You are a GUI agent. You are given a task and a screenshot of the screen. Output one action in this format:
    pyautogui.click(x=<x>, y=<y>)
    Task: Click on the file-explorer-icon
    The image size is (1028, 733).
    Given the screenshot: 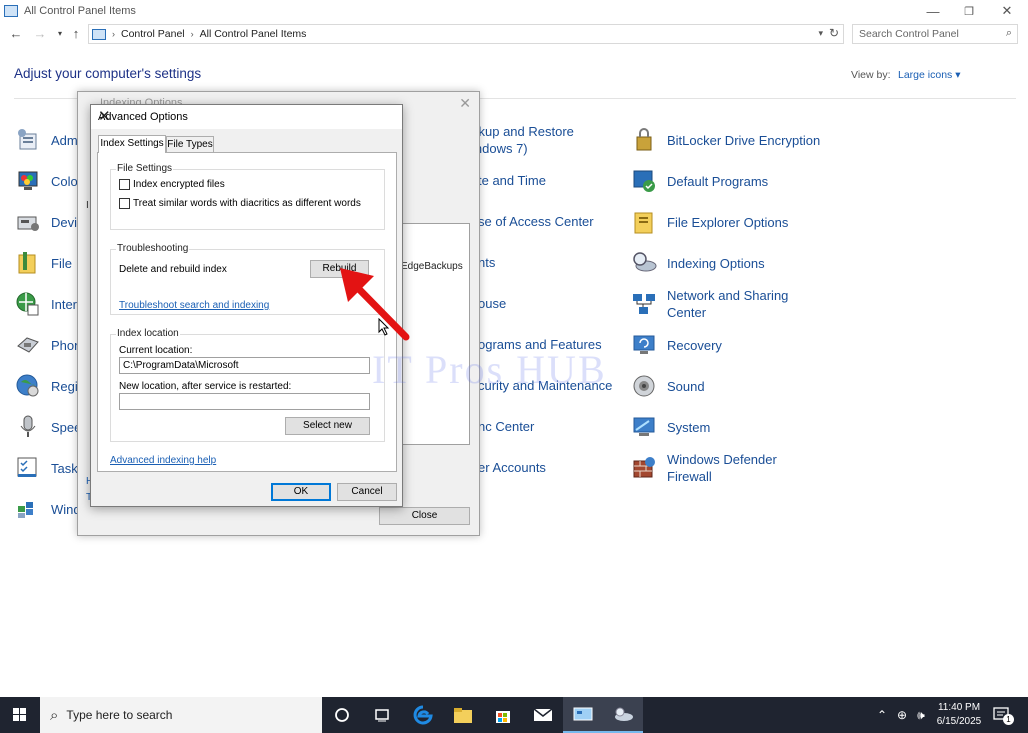 What is the action you would take?
    pyautogui.click(x=463, y=715)
    